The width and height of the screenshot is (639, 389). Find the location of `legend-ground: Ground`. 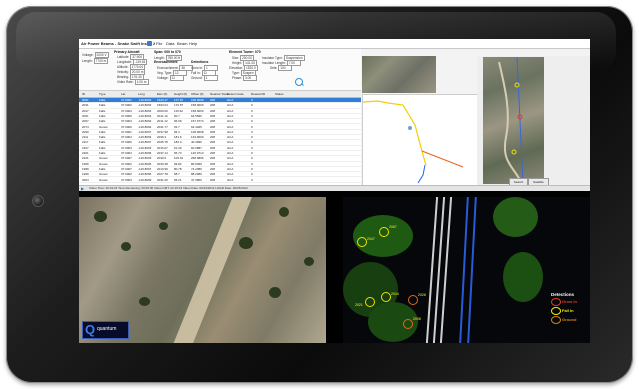

legend-ground: Ground is located at coordinates (570, 319).